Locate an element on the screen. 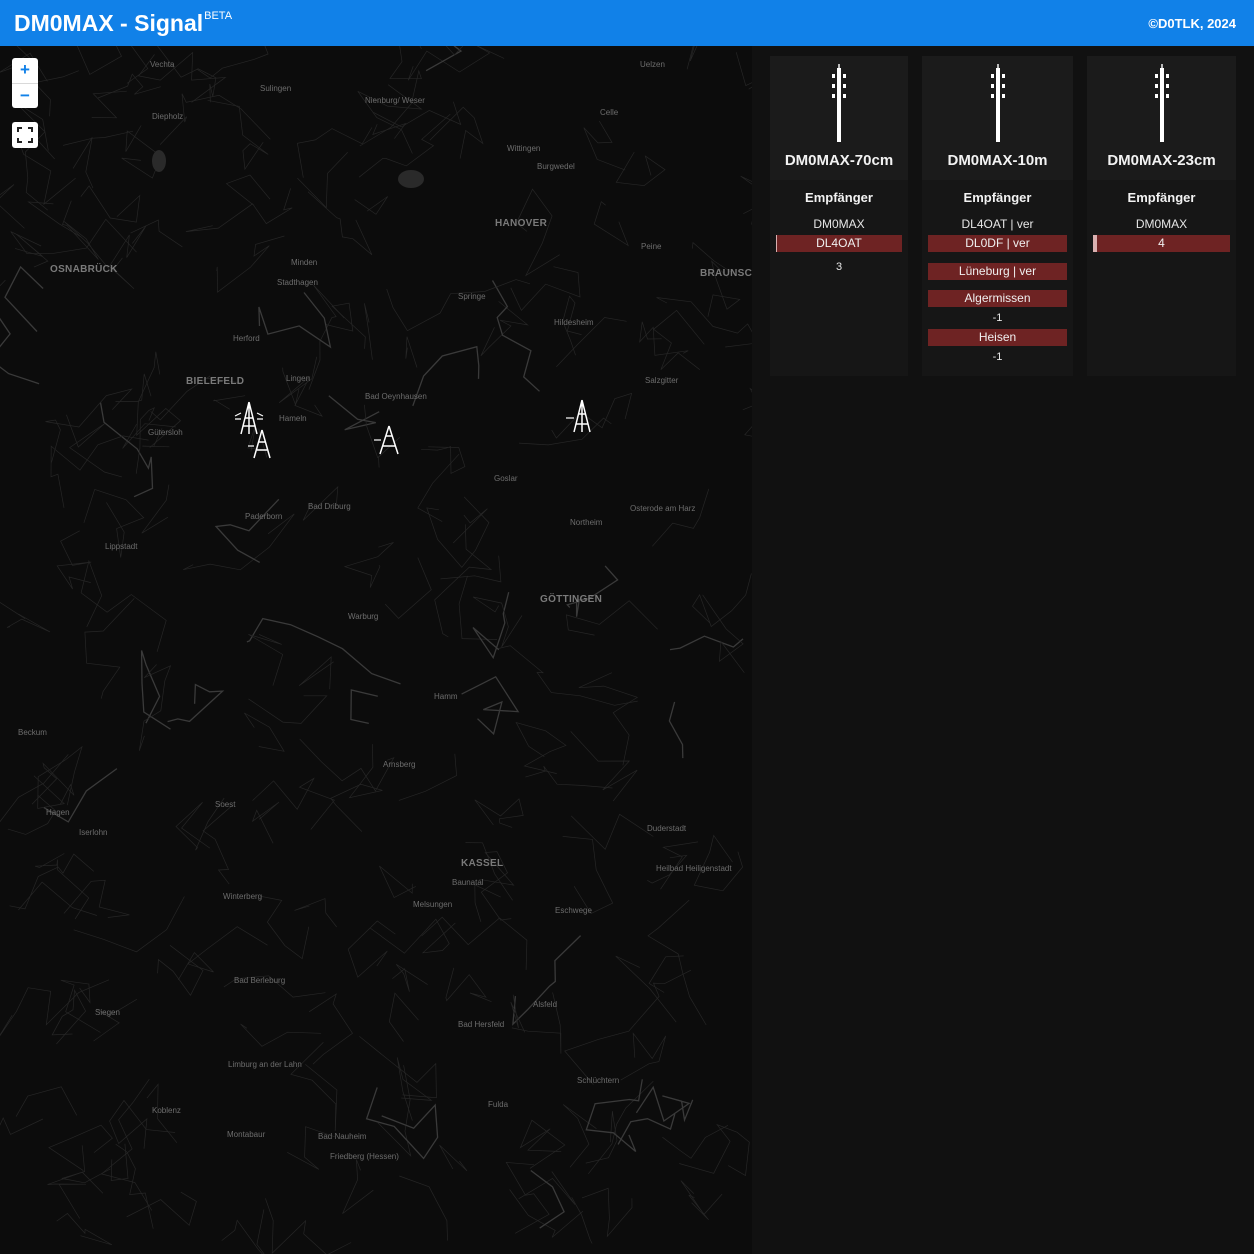 This screenshot has width=1254, height=1254. city-label: Hagen is located at coordinates (58, 812).